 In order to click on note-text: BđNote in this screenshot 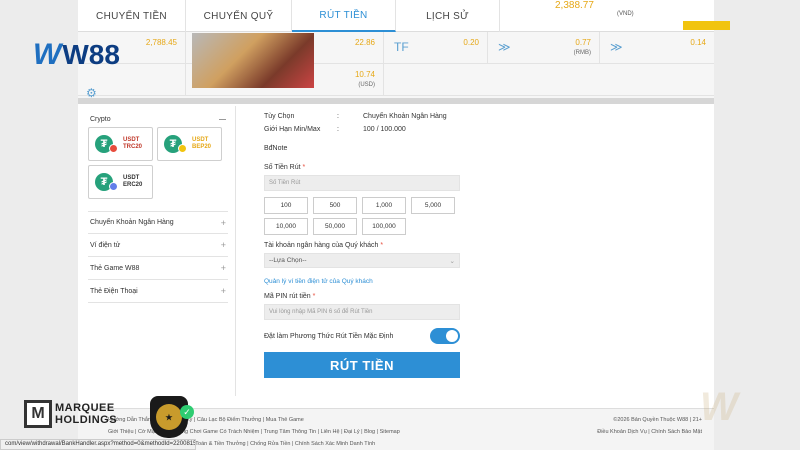, I will do `click(276, 148)`.